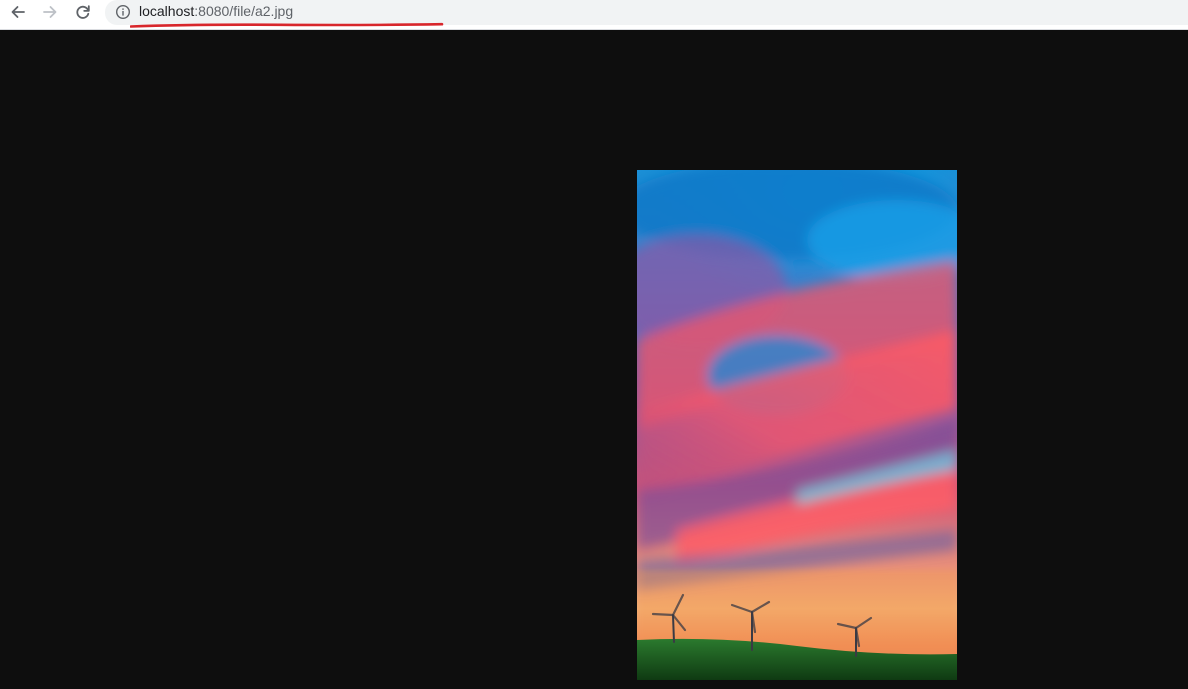 This screenshot has width=1188, height=689. I want to click on arrow-left-icon, so click(18, 12).